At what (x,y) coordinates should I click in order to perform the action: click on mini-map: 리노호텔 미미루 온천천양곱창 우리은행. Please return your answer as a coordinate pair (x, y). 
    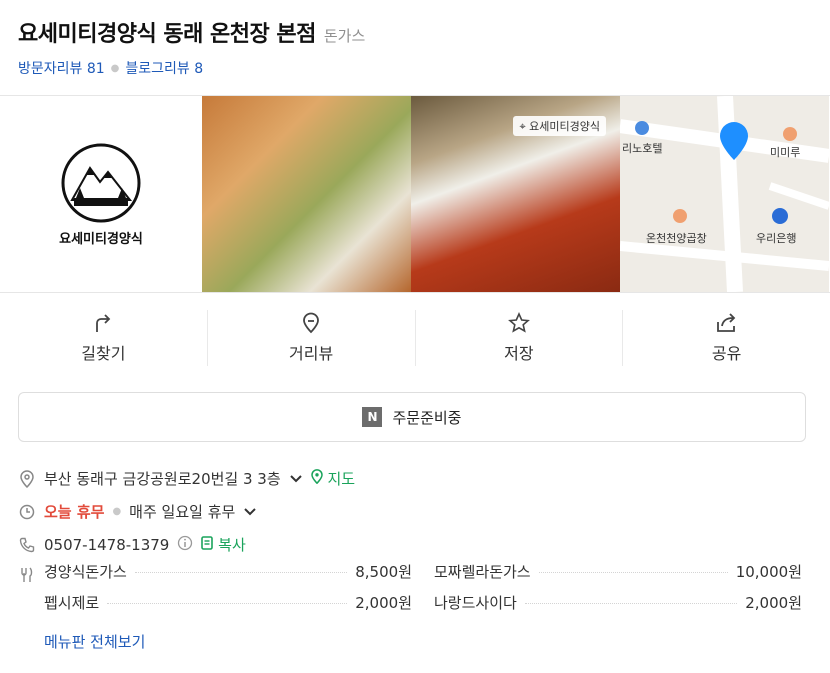
    Looking at the image, I should click on (724, 194).